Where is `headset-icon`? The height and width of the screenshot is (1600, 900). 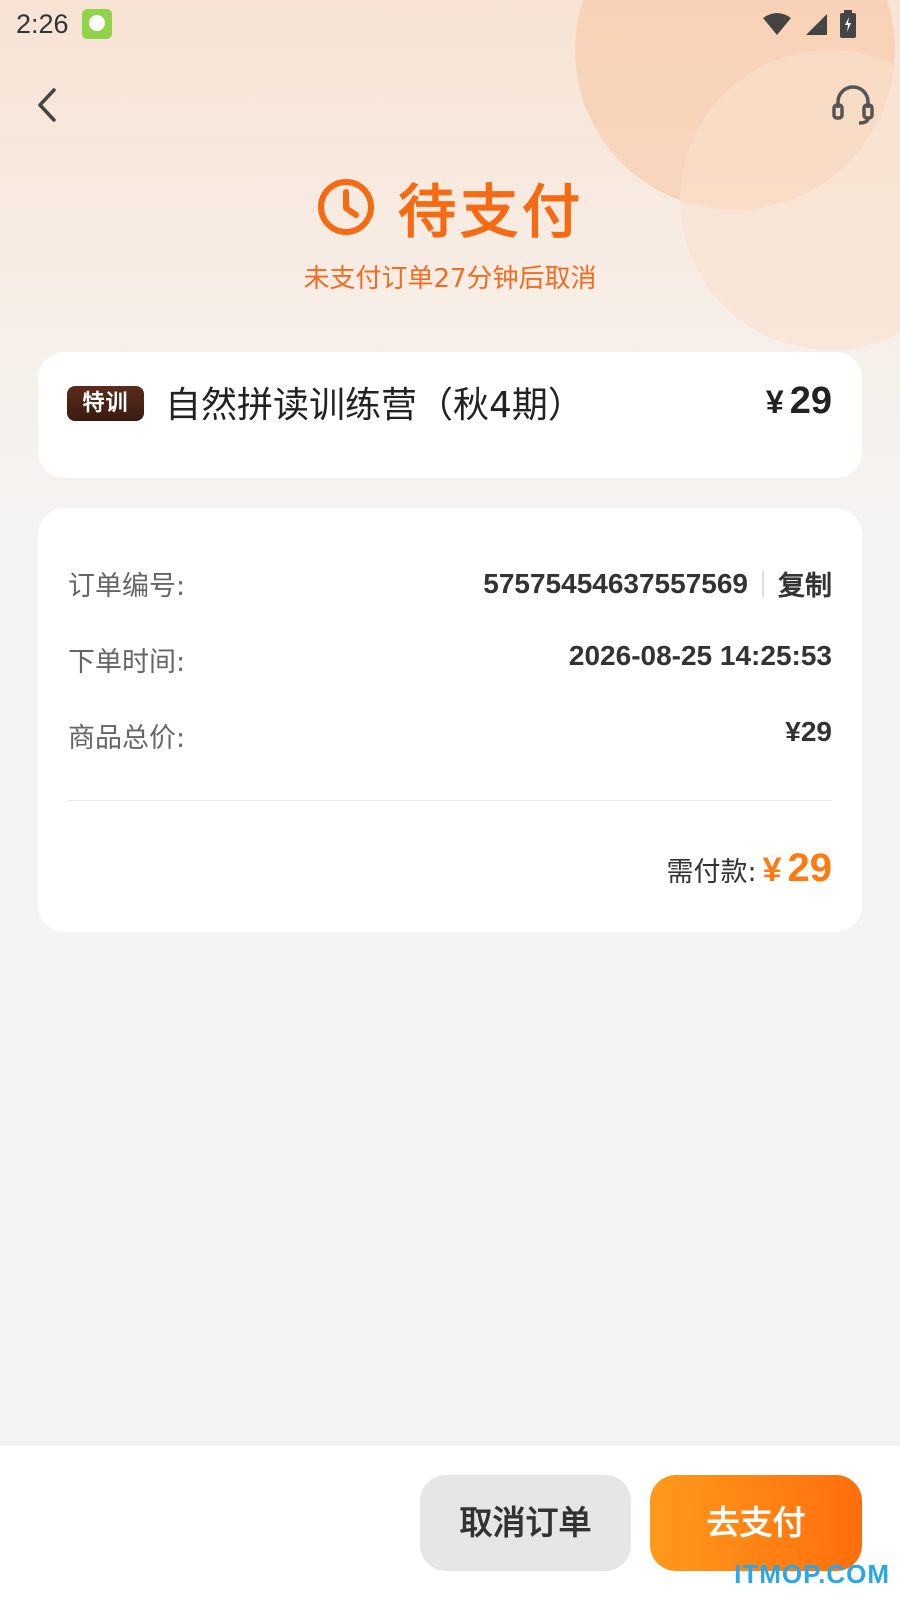 headset-icon is located at coordinates (853, 105).